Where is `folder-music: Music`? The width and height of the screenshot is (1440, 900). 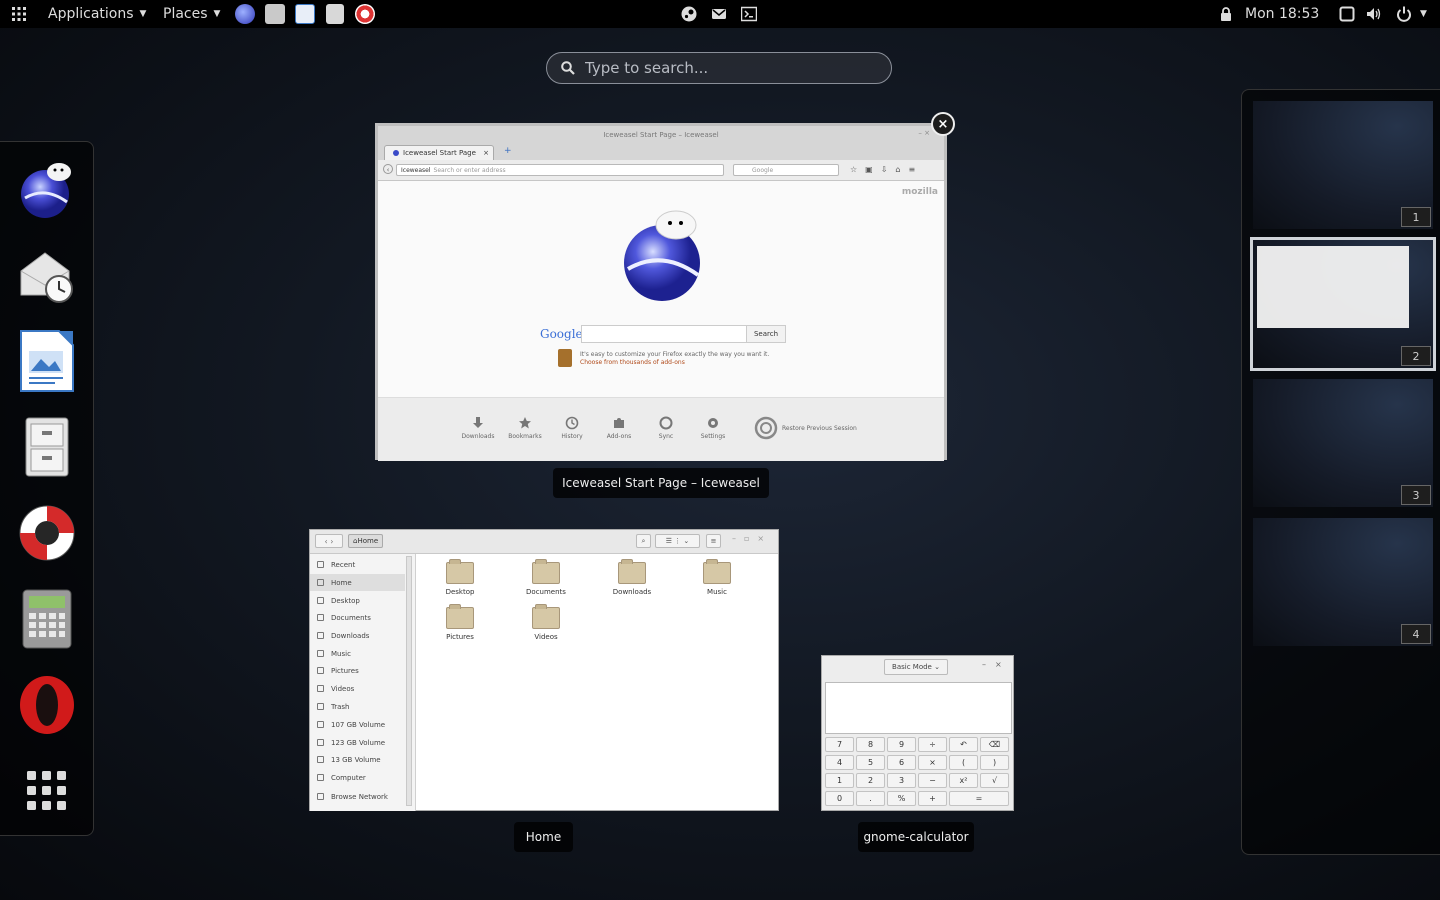
folder-music: Music is located at coordinates (717, 577).